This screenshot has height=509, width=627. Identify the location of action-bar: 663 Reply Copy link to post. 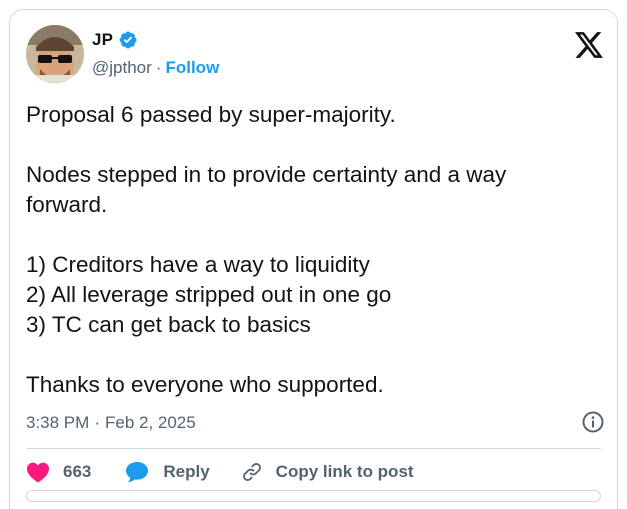
(220, 472).